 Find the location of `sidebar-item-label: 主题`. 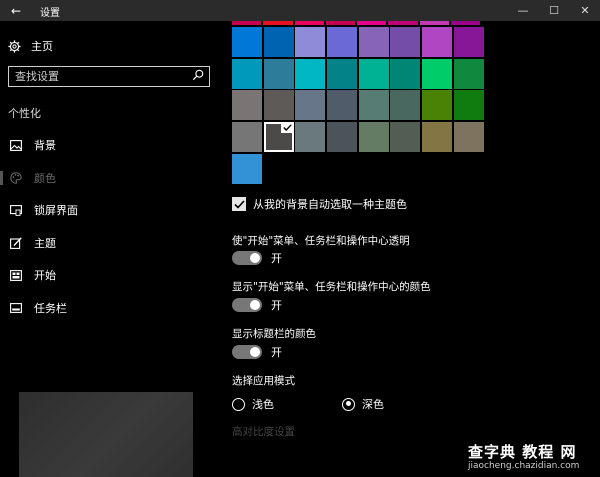

sidebar-item-label: 主题 is located at coordinates (45, 243).